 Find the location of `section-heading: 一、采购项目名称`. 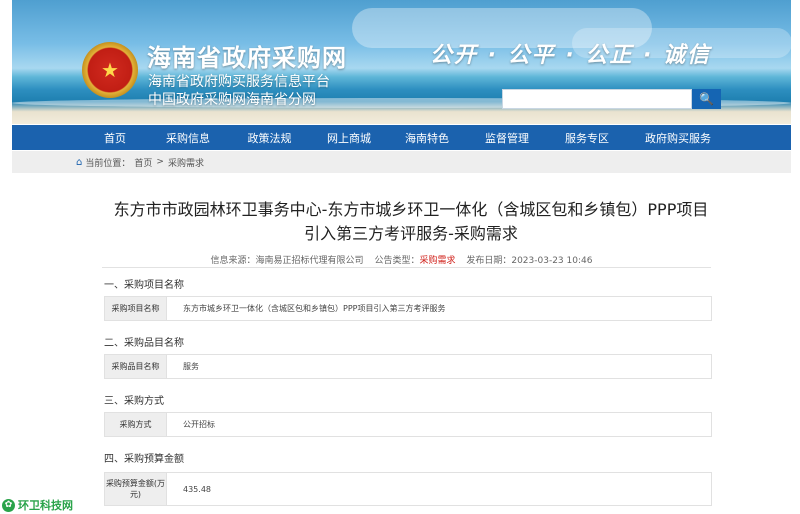

section-heading: 一、采购项目名称 is located at coordinates (144, 285).